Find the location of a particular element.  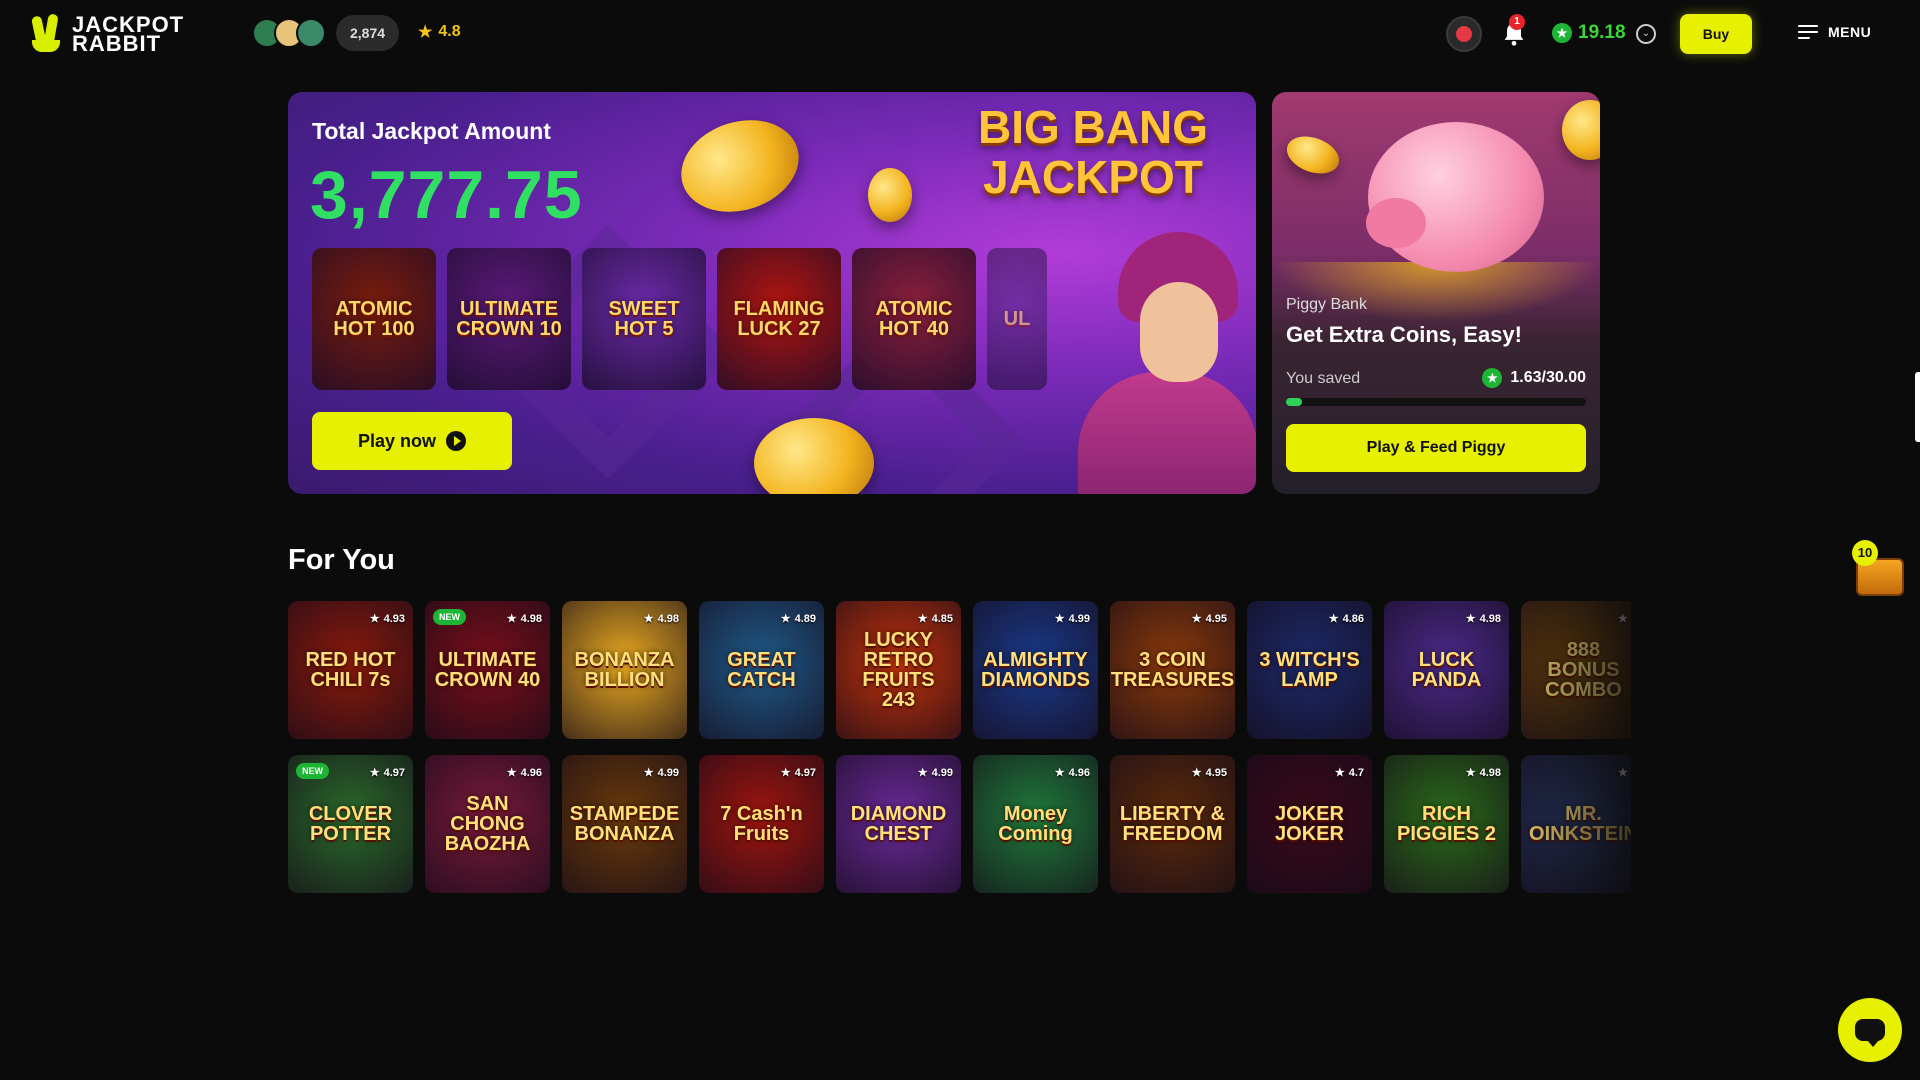

game-tile: LUCK PANDA ★ 4.98 is located at coordinates (1446, 670).